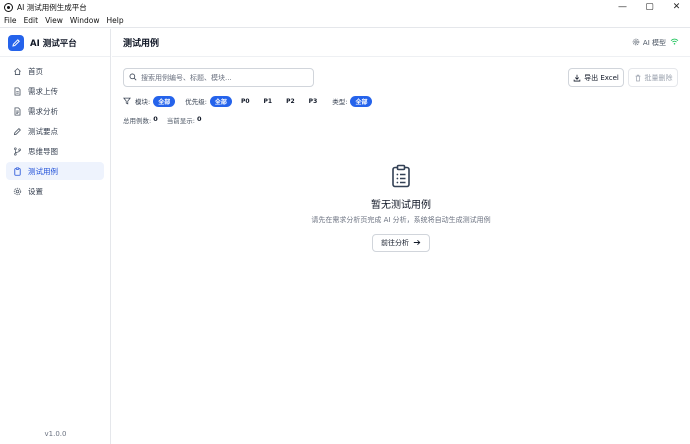 The width and height of the screenshot is (690, 444). What do you see at coordinates (577, 78) in the screenshot?
I see `download-icon` at bounding box center [577, 78].